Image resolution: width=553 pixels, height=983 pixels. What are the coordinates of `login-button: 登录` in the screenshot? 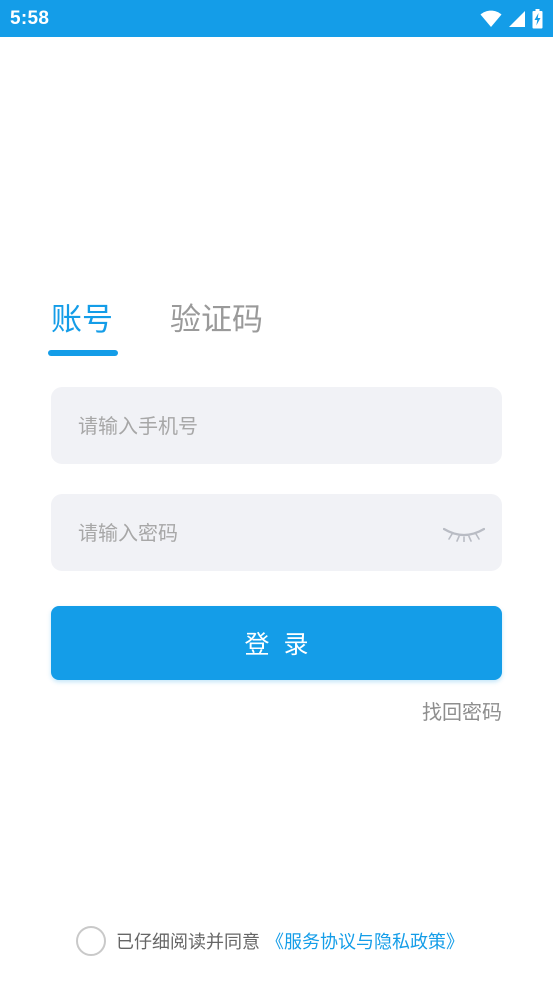 It's located at (276, 643).